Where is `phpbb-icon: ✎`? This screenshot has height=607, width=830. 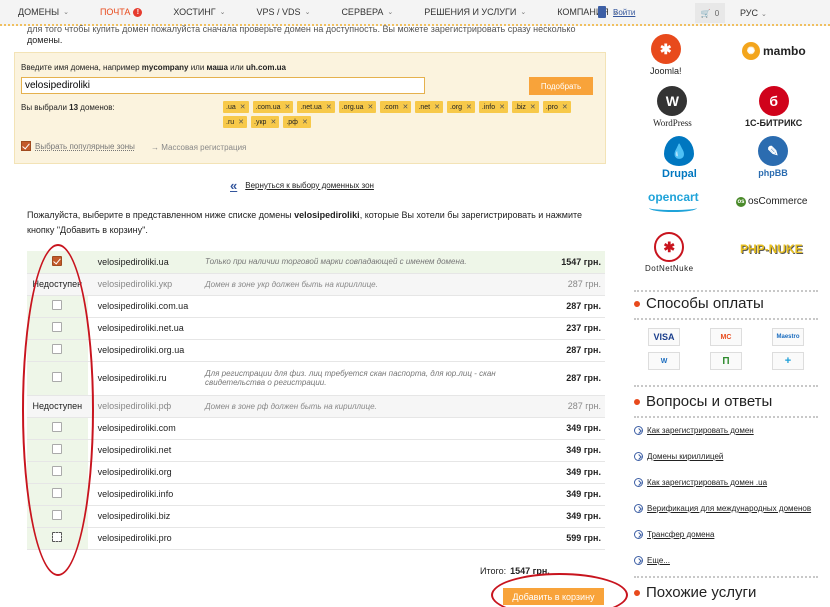
phpbb-icon: ✎ is located at coordinates (773, 151).